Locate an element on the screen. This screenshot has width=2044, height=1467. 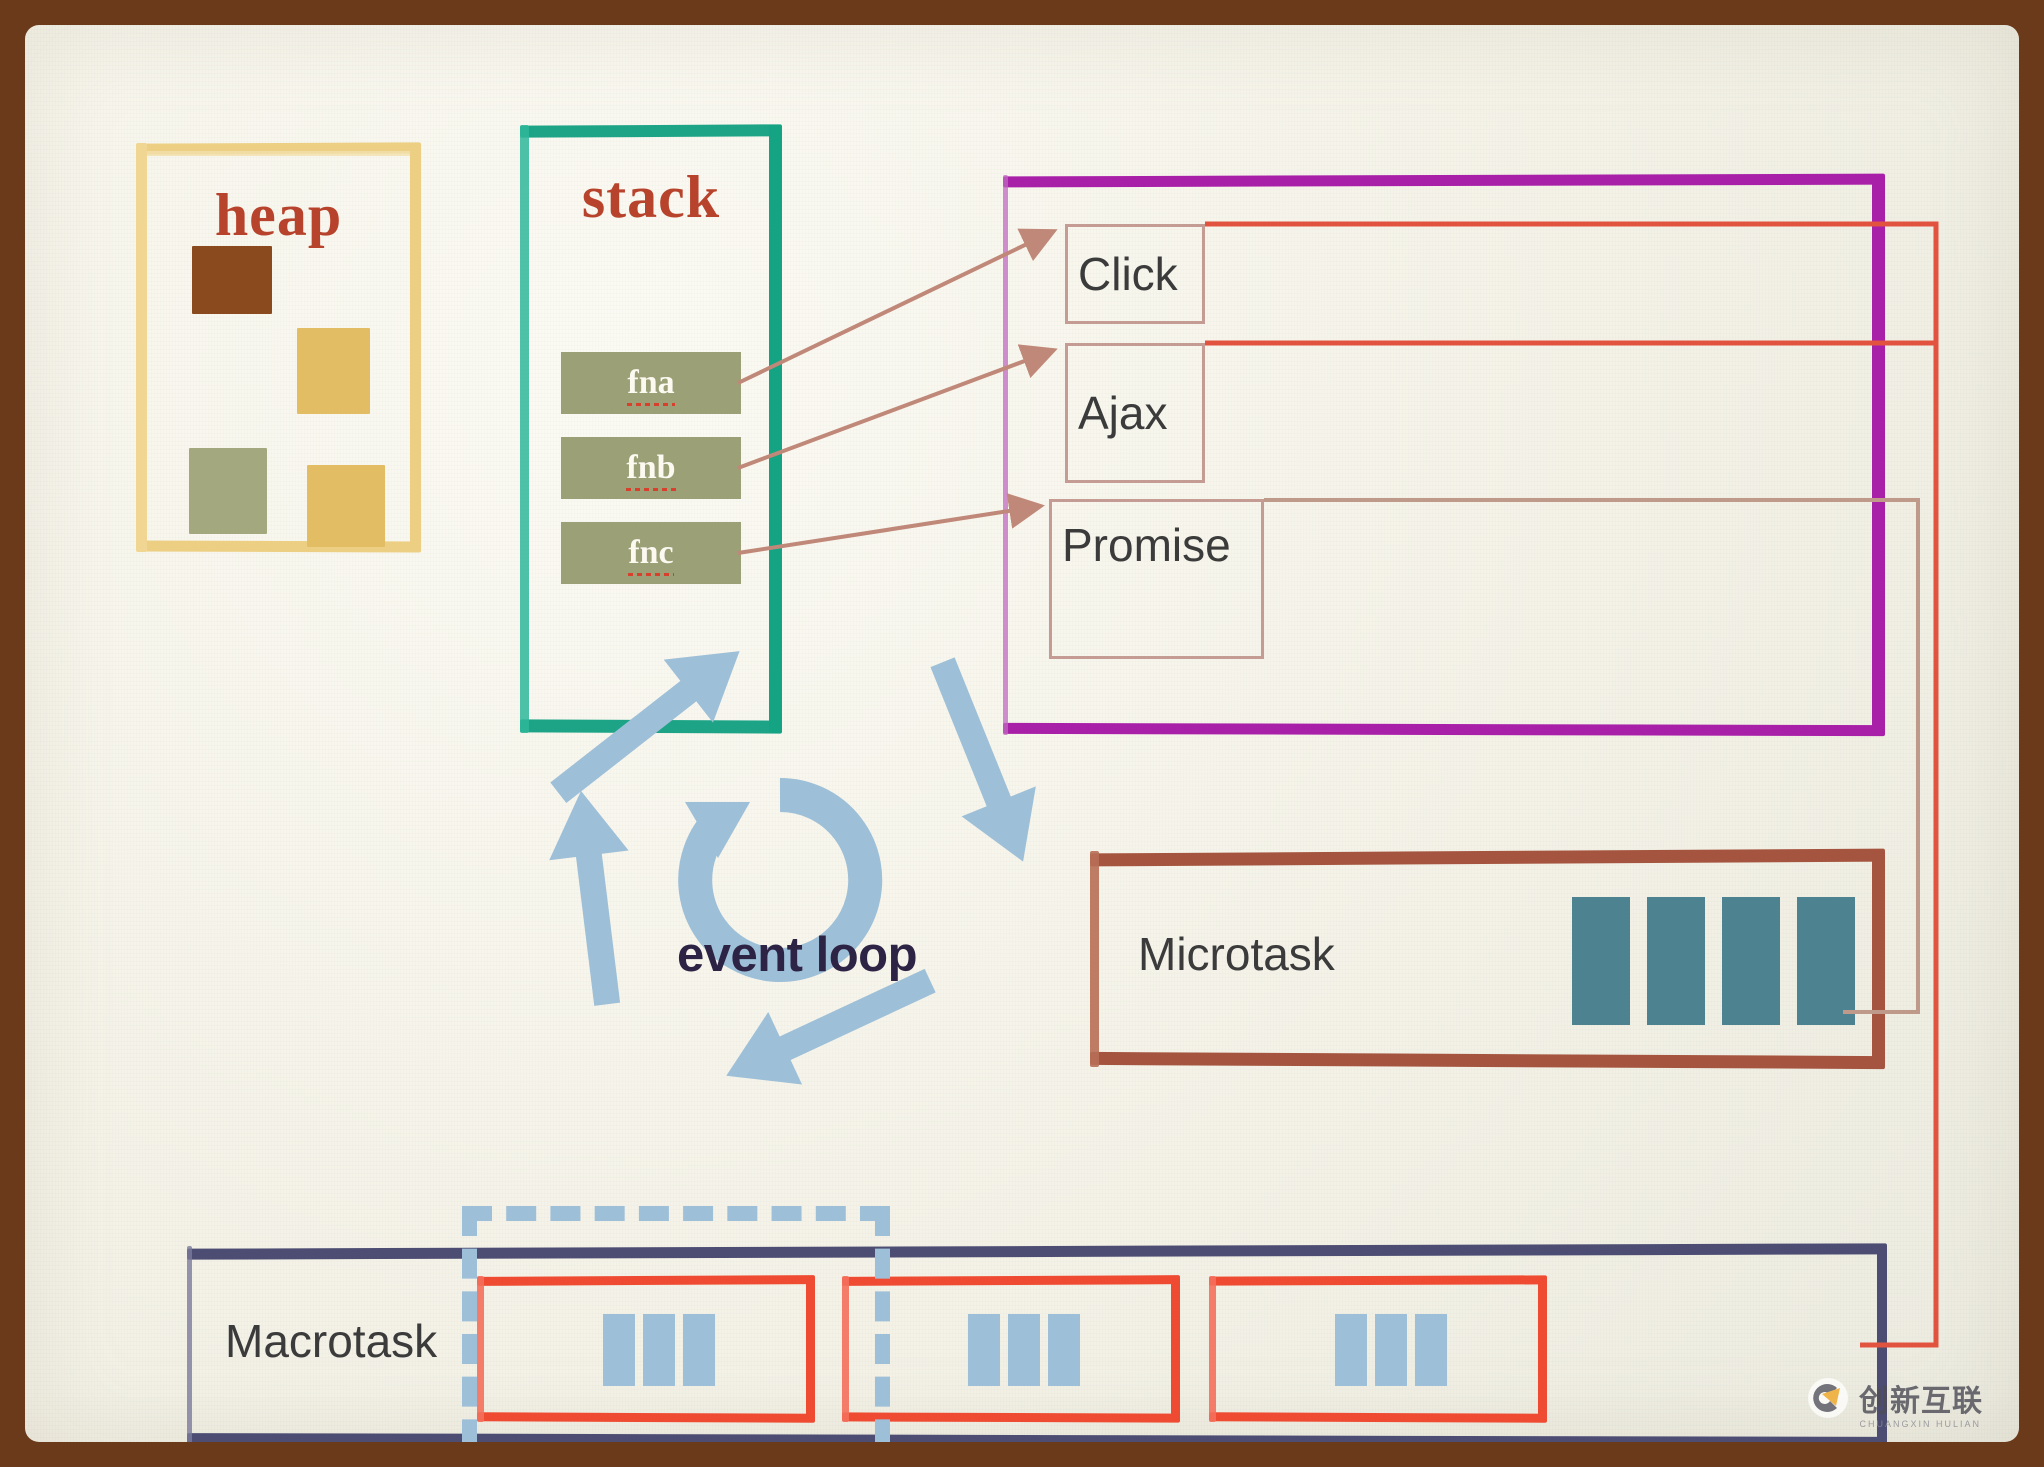
watermark-subtext: CHUANGXIN HULIAN is located at coordinates (1920, 1424).